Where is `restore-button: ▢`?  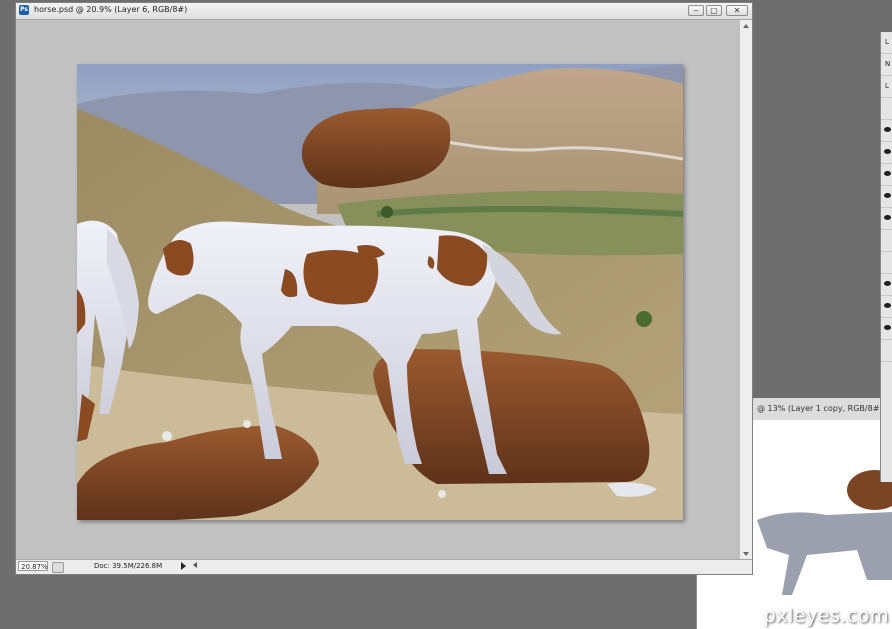
restore-button: ▢ is located at coordinates (714, 10).